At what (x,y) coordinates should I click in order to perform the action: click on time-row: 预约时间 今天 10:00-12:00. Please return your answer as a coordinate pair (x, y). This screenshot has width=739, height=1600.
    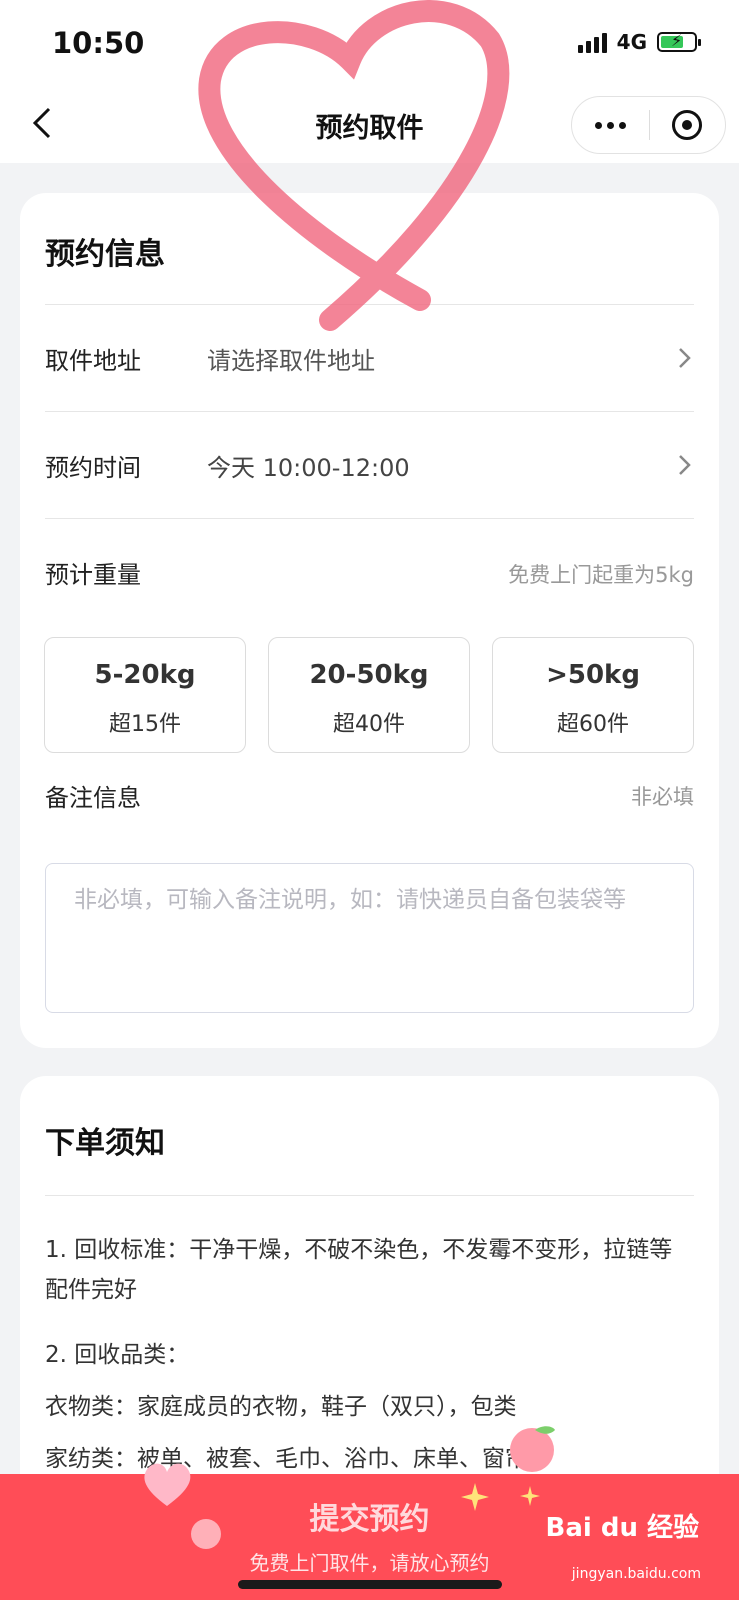
    Looking at the image, I should click on (369, 465).